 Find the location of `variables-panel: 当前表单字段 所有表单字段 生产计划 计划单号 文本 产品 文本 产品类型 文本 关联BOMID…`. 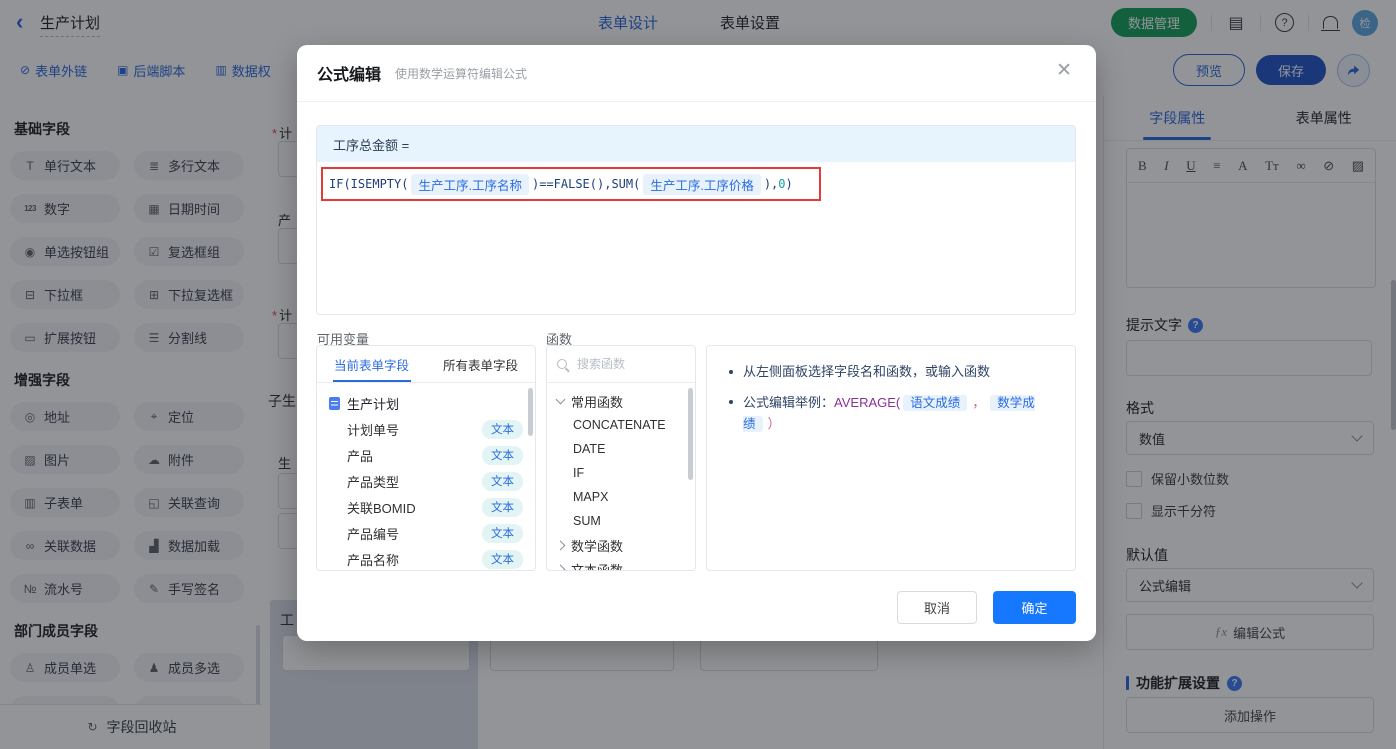

variables-panel: 当前表单字段 所有表单字段 生产计划 计划单号 文本 产品 文本 产品类型 文本 关联BOMID… is located at coordinates (426, 458).